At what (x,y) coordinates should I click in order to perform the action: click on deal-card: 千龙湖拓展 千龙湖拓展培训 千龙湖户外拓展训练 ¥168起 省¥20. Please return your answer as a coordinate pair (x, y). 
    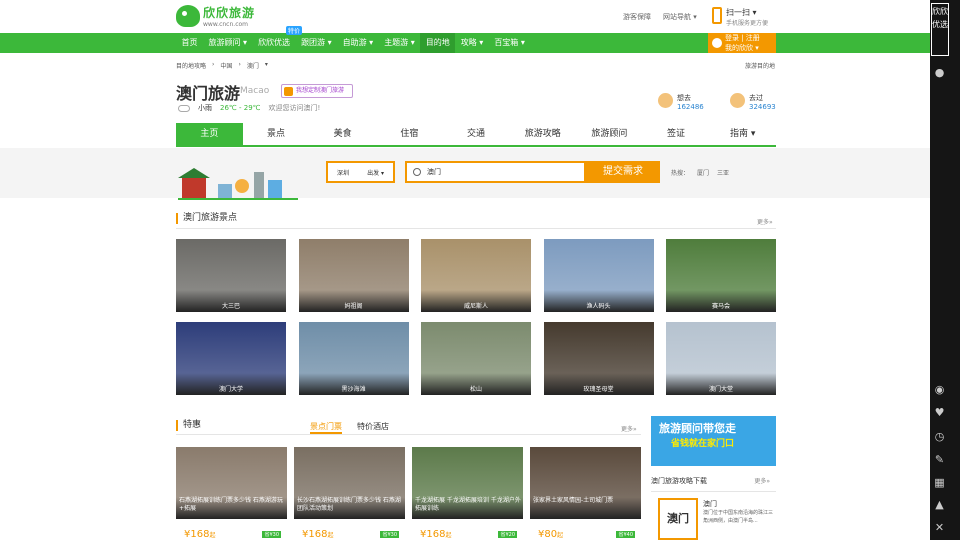
    Looking at the image, I should click on (467, 493).